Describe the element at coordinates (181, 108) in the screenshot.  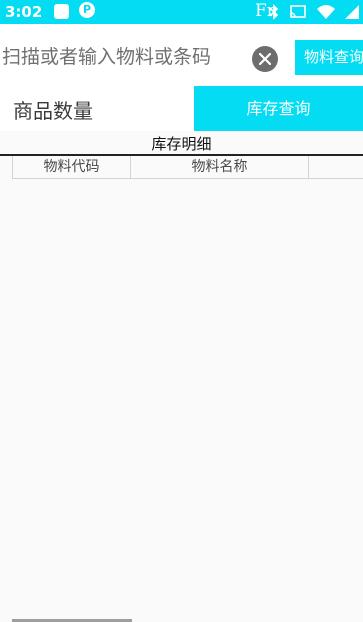
I see `quantity-row: 商品数量 库存查询` at that location.